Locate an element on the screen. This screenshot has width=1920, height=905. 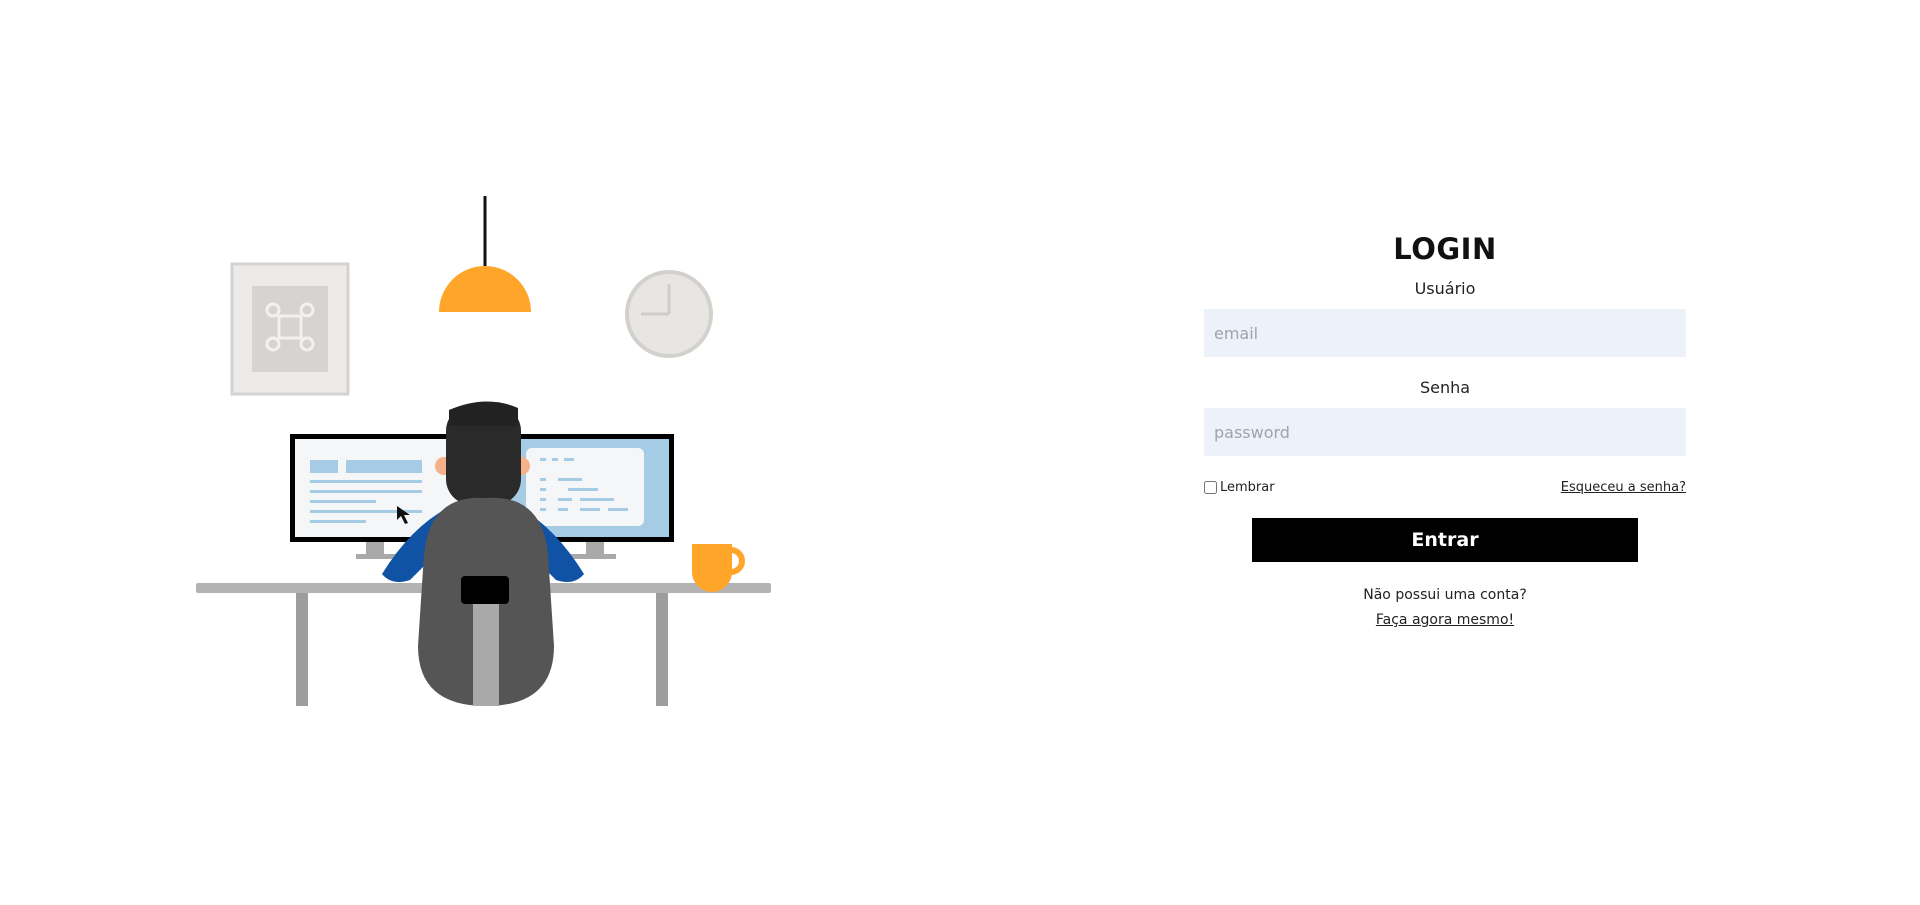
remember-label: Lembrar is located at coordinates (1247, 487).